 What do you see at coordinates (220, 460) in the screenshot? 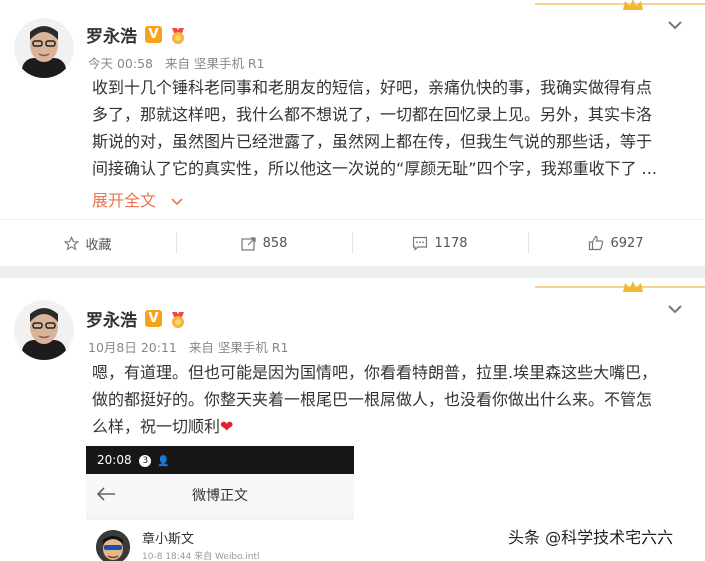
I see `screenshot-status-bar: 20:08 3 👤` at bounding box center [220, 460].